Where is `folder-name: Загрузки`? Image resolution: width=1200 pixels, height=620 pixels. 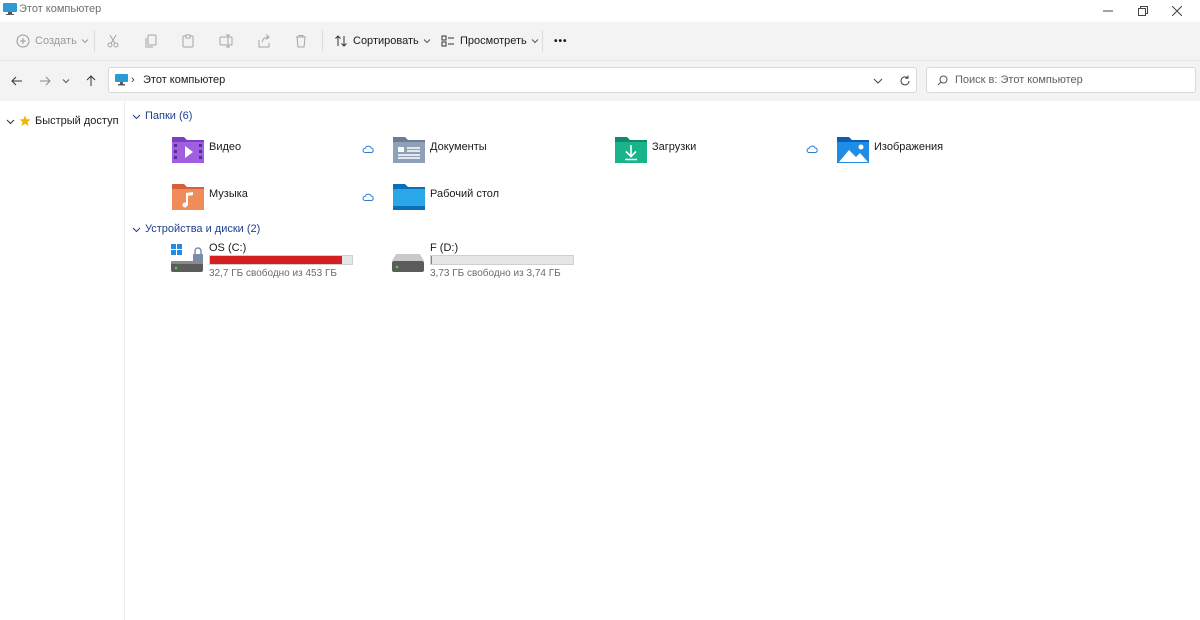 folder-name: Загрузки is located at coordinates (674, 147).